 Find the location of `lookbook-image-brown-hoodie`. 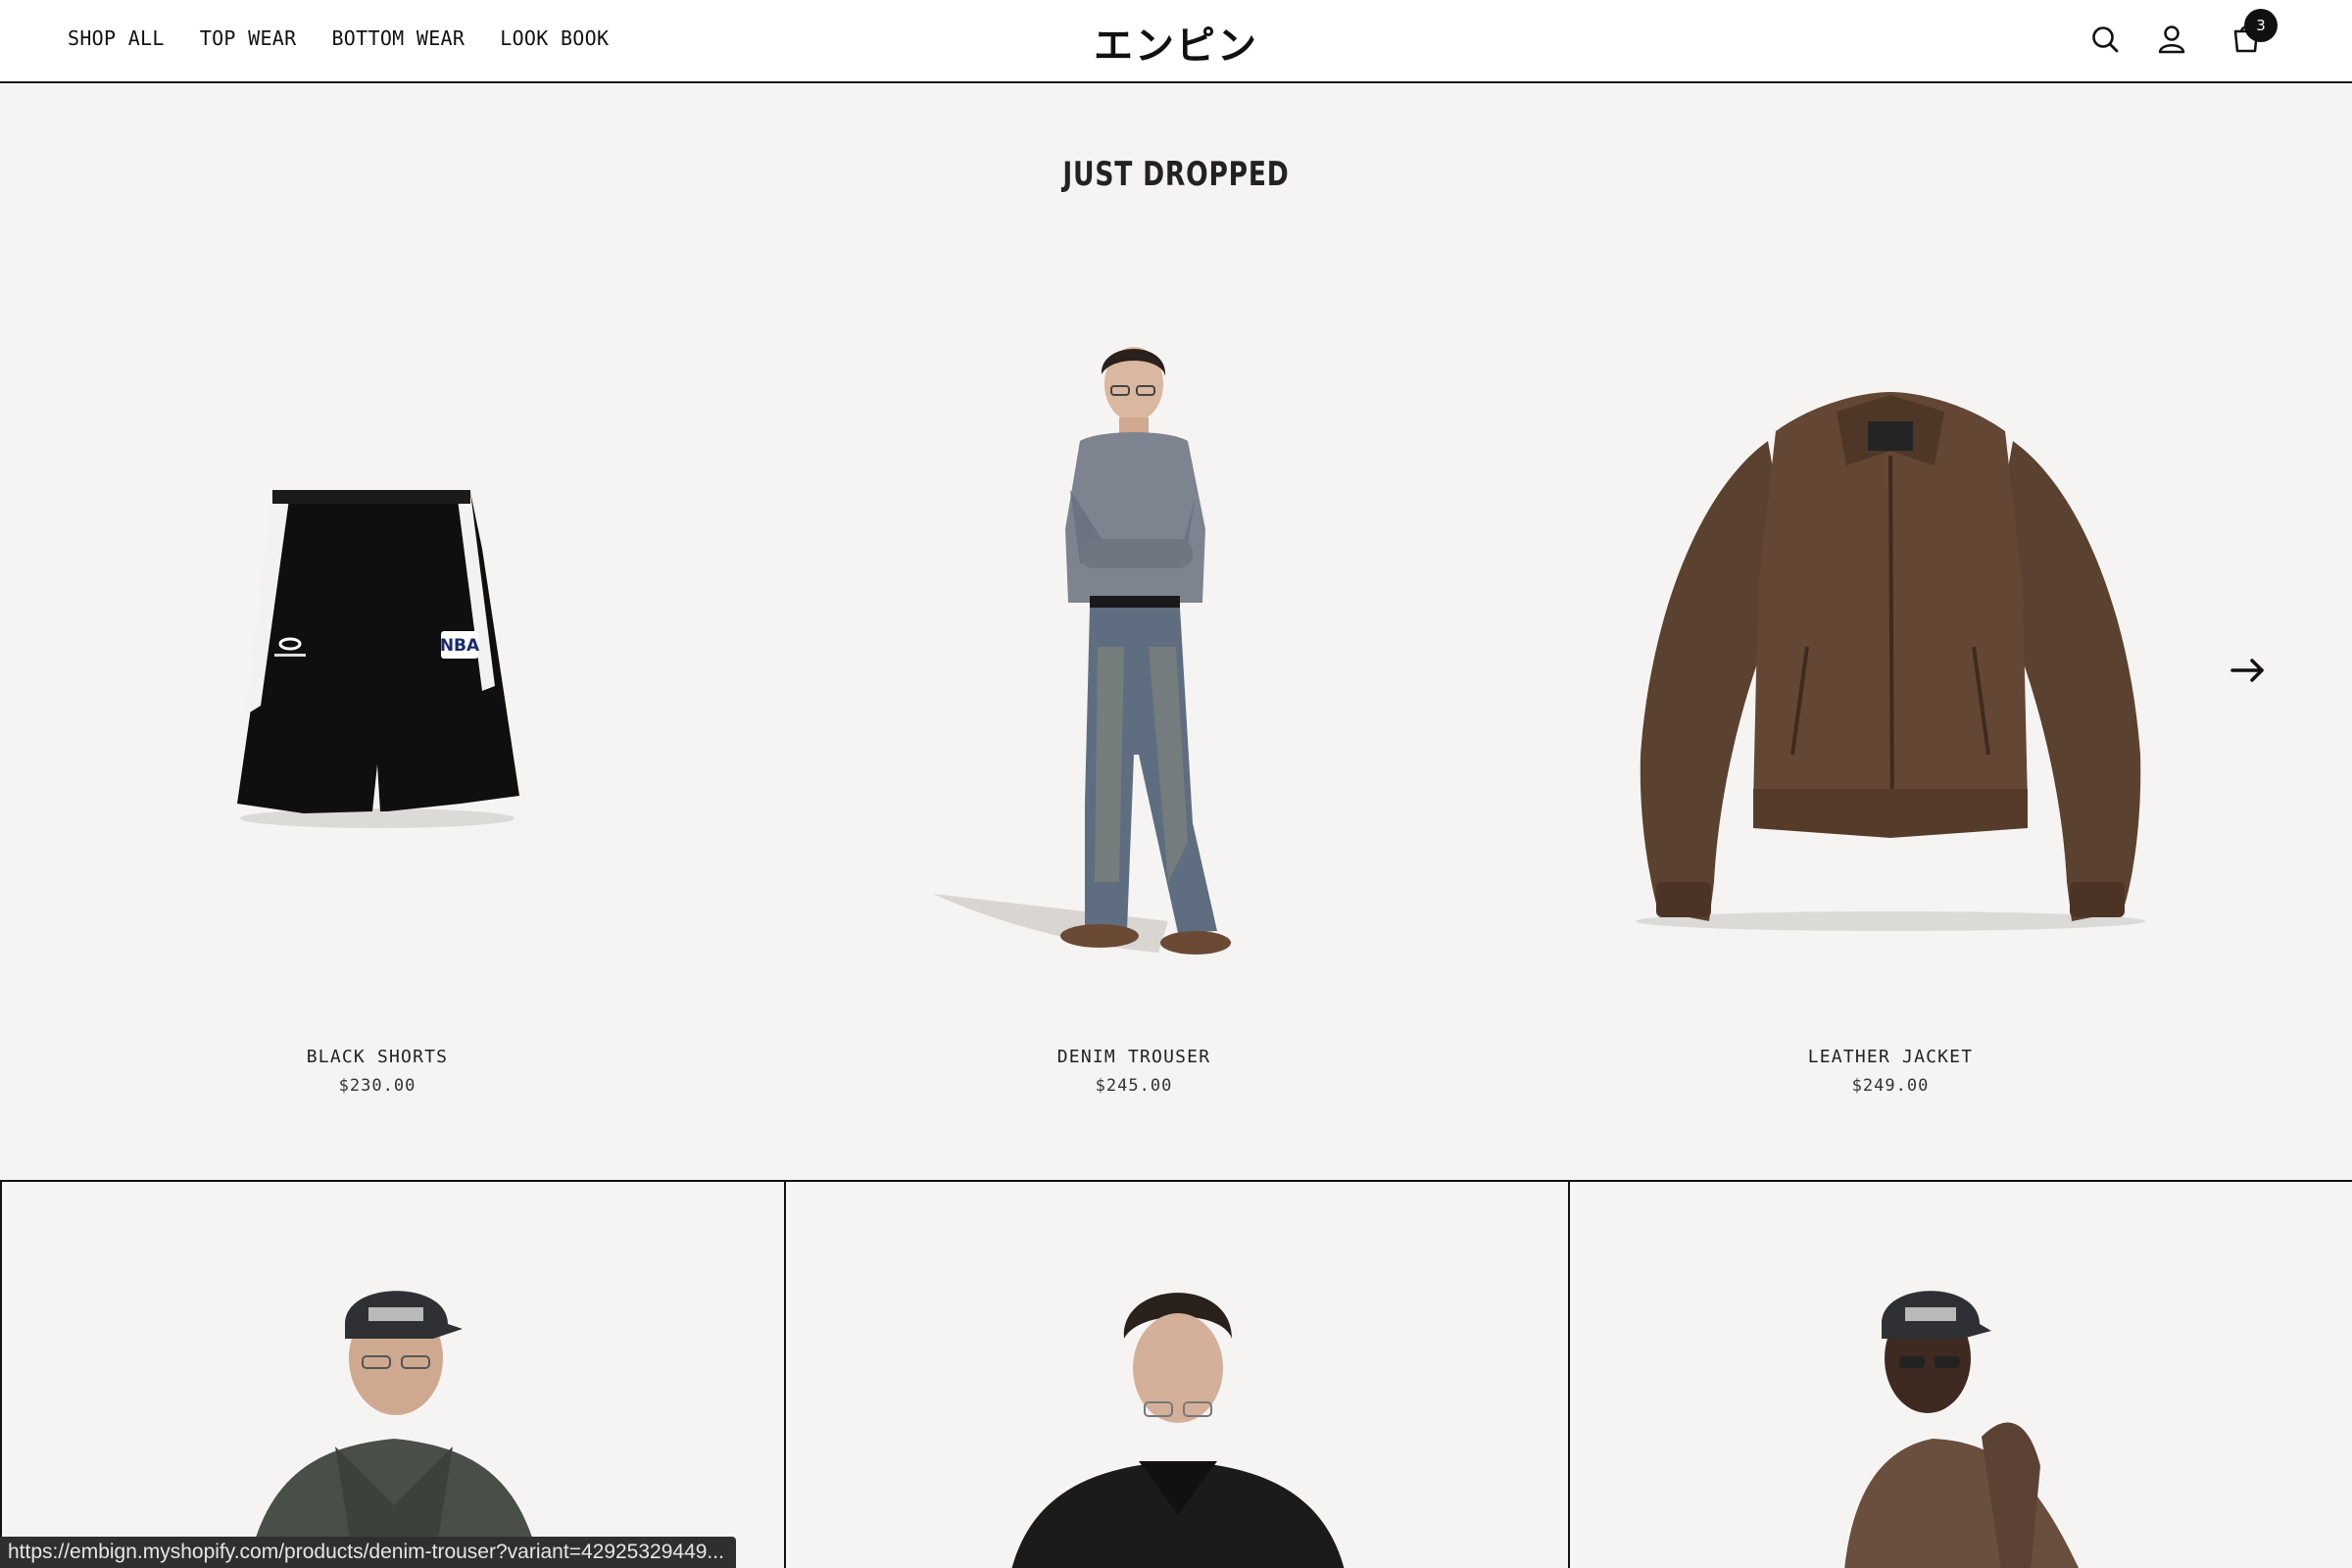

lookbook-image-brown-hoodie is located at coordinates (1962, 1429).